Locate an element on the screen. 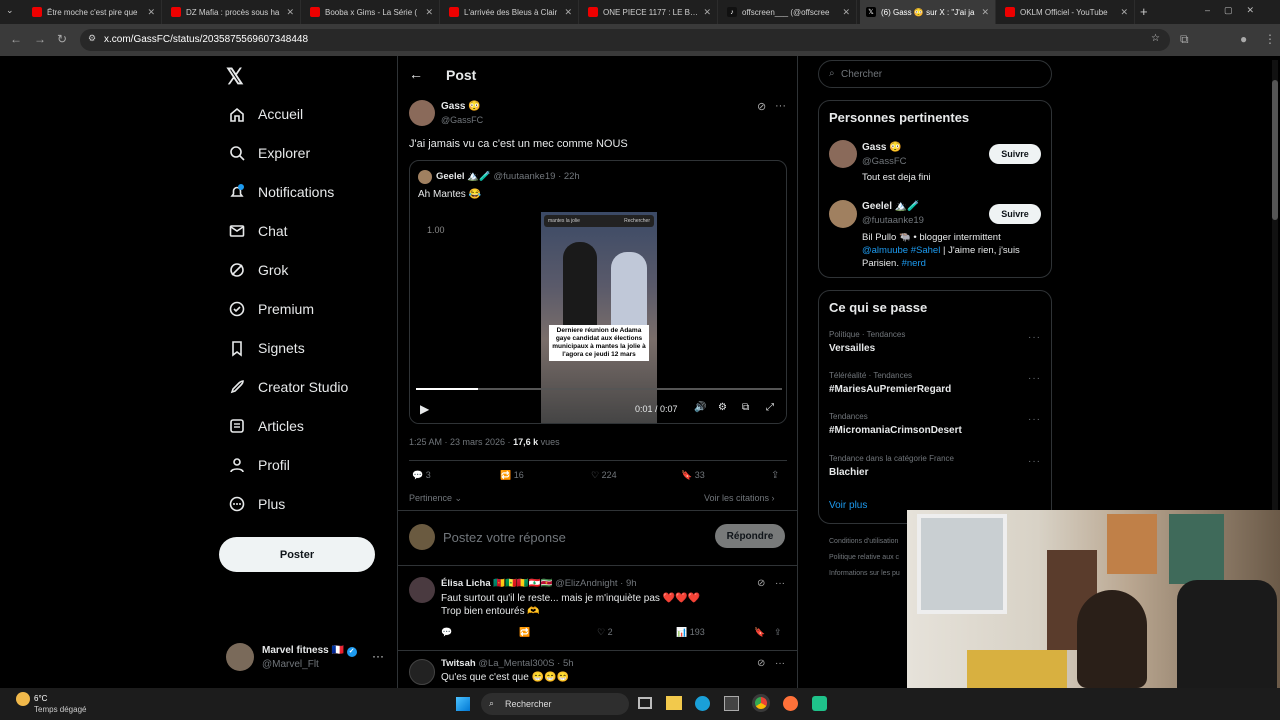 Image resolution: width=1280 pixels, height=720 pixels. reply-author-name: Élisa Licha 🇨🇲🇸🇳🇬🇳🇱🇧🇸🇷 is located at coordinates (496, 583).